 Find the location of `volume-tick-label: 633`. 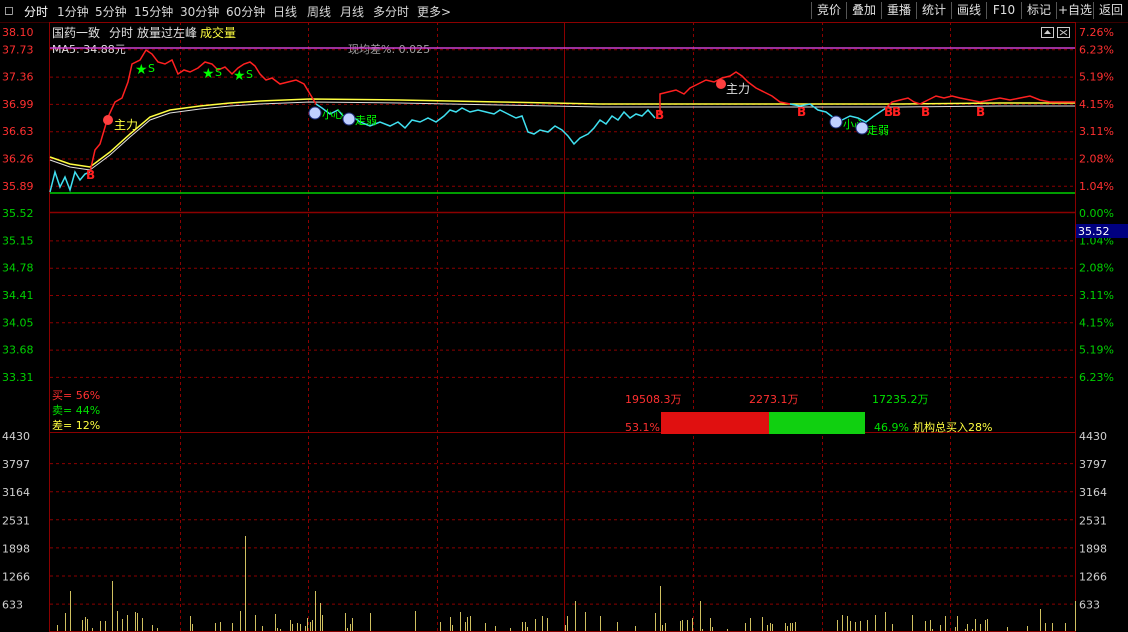

volume-tick-label: 633 is located at coordinates (1089, 605).